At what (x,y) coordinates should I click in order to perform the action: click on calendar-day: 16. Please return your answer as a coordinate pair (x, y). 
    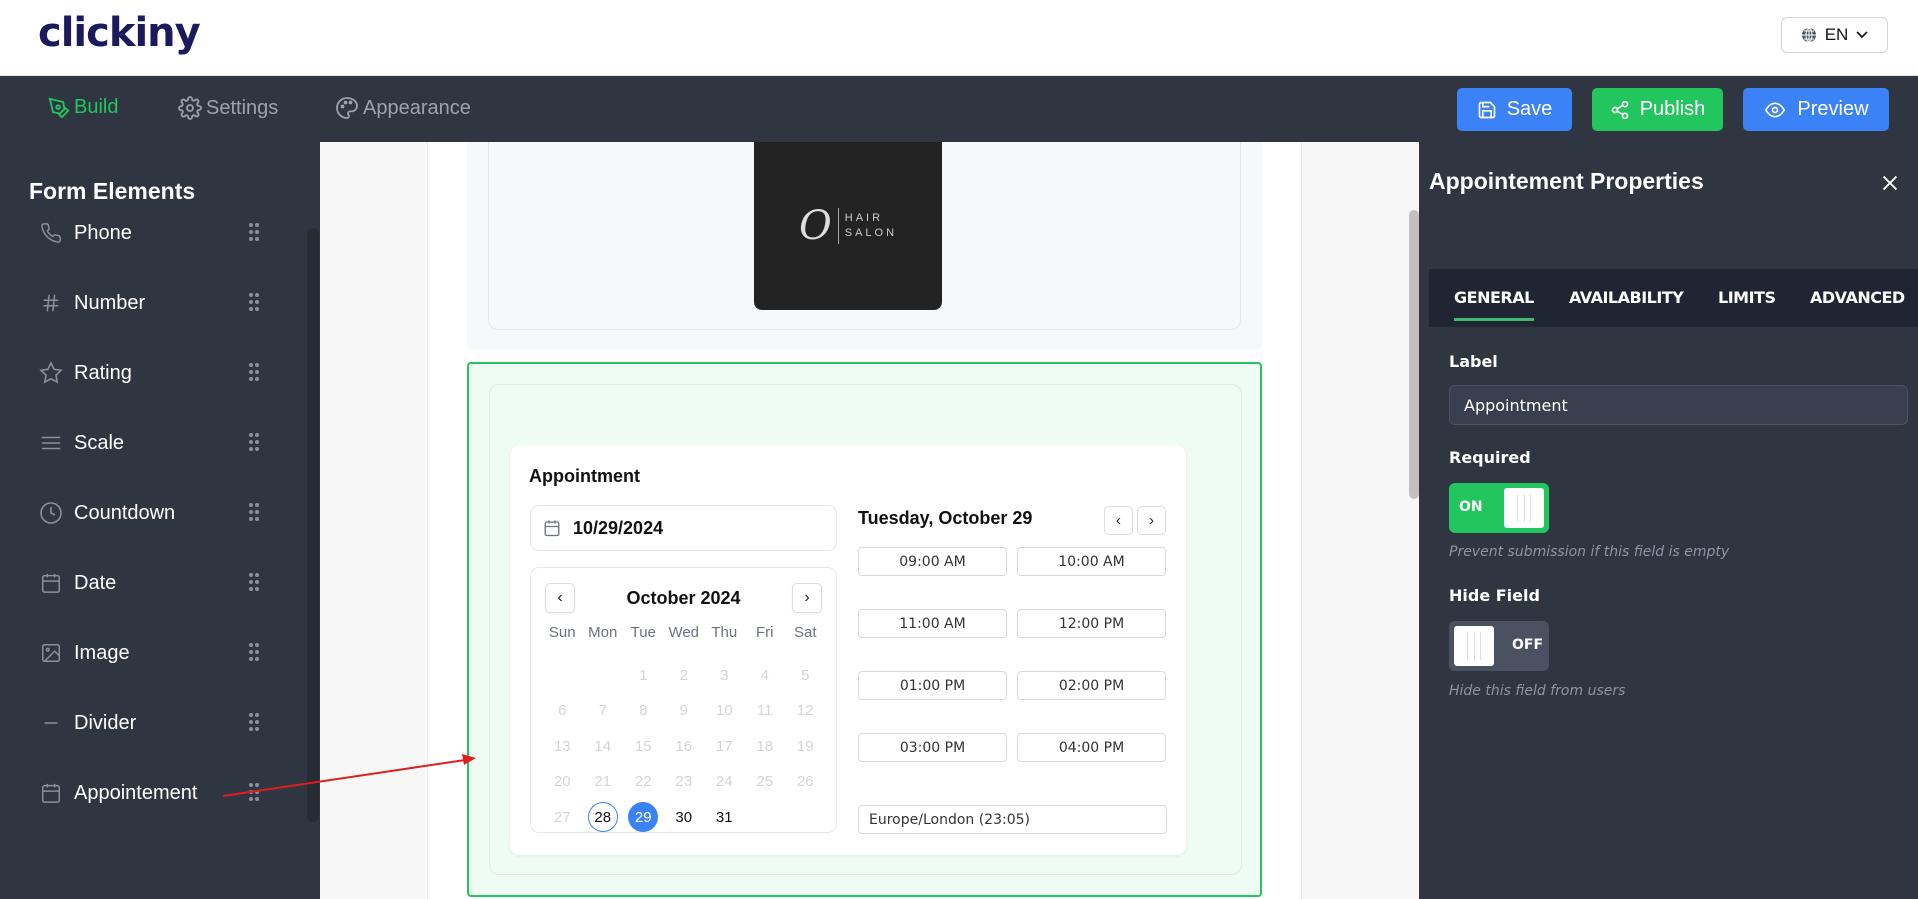
    Looking at the image, I should click on (684, 746).